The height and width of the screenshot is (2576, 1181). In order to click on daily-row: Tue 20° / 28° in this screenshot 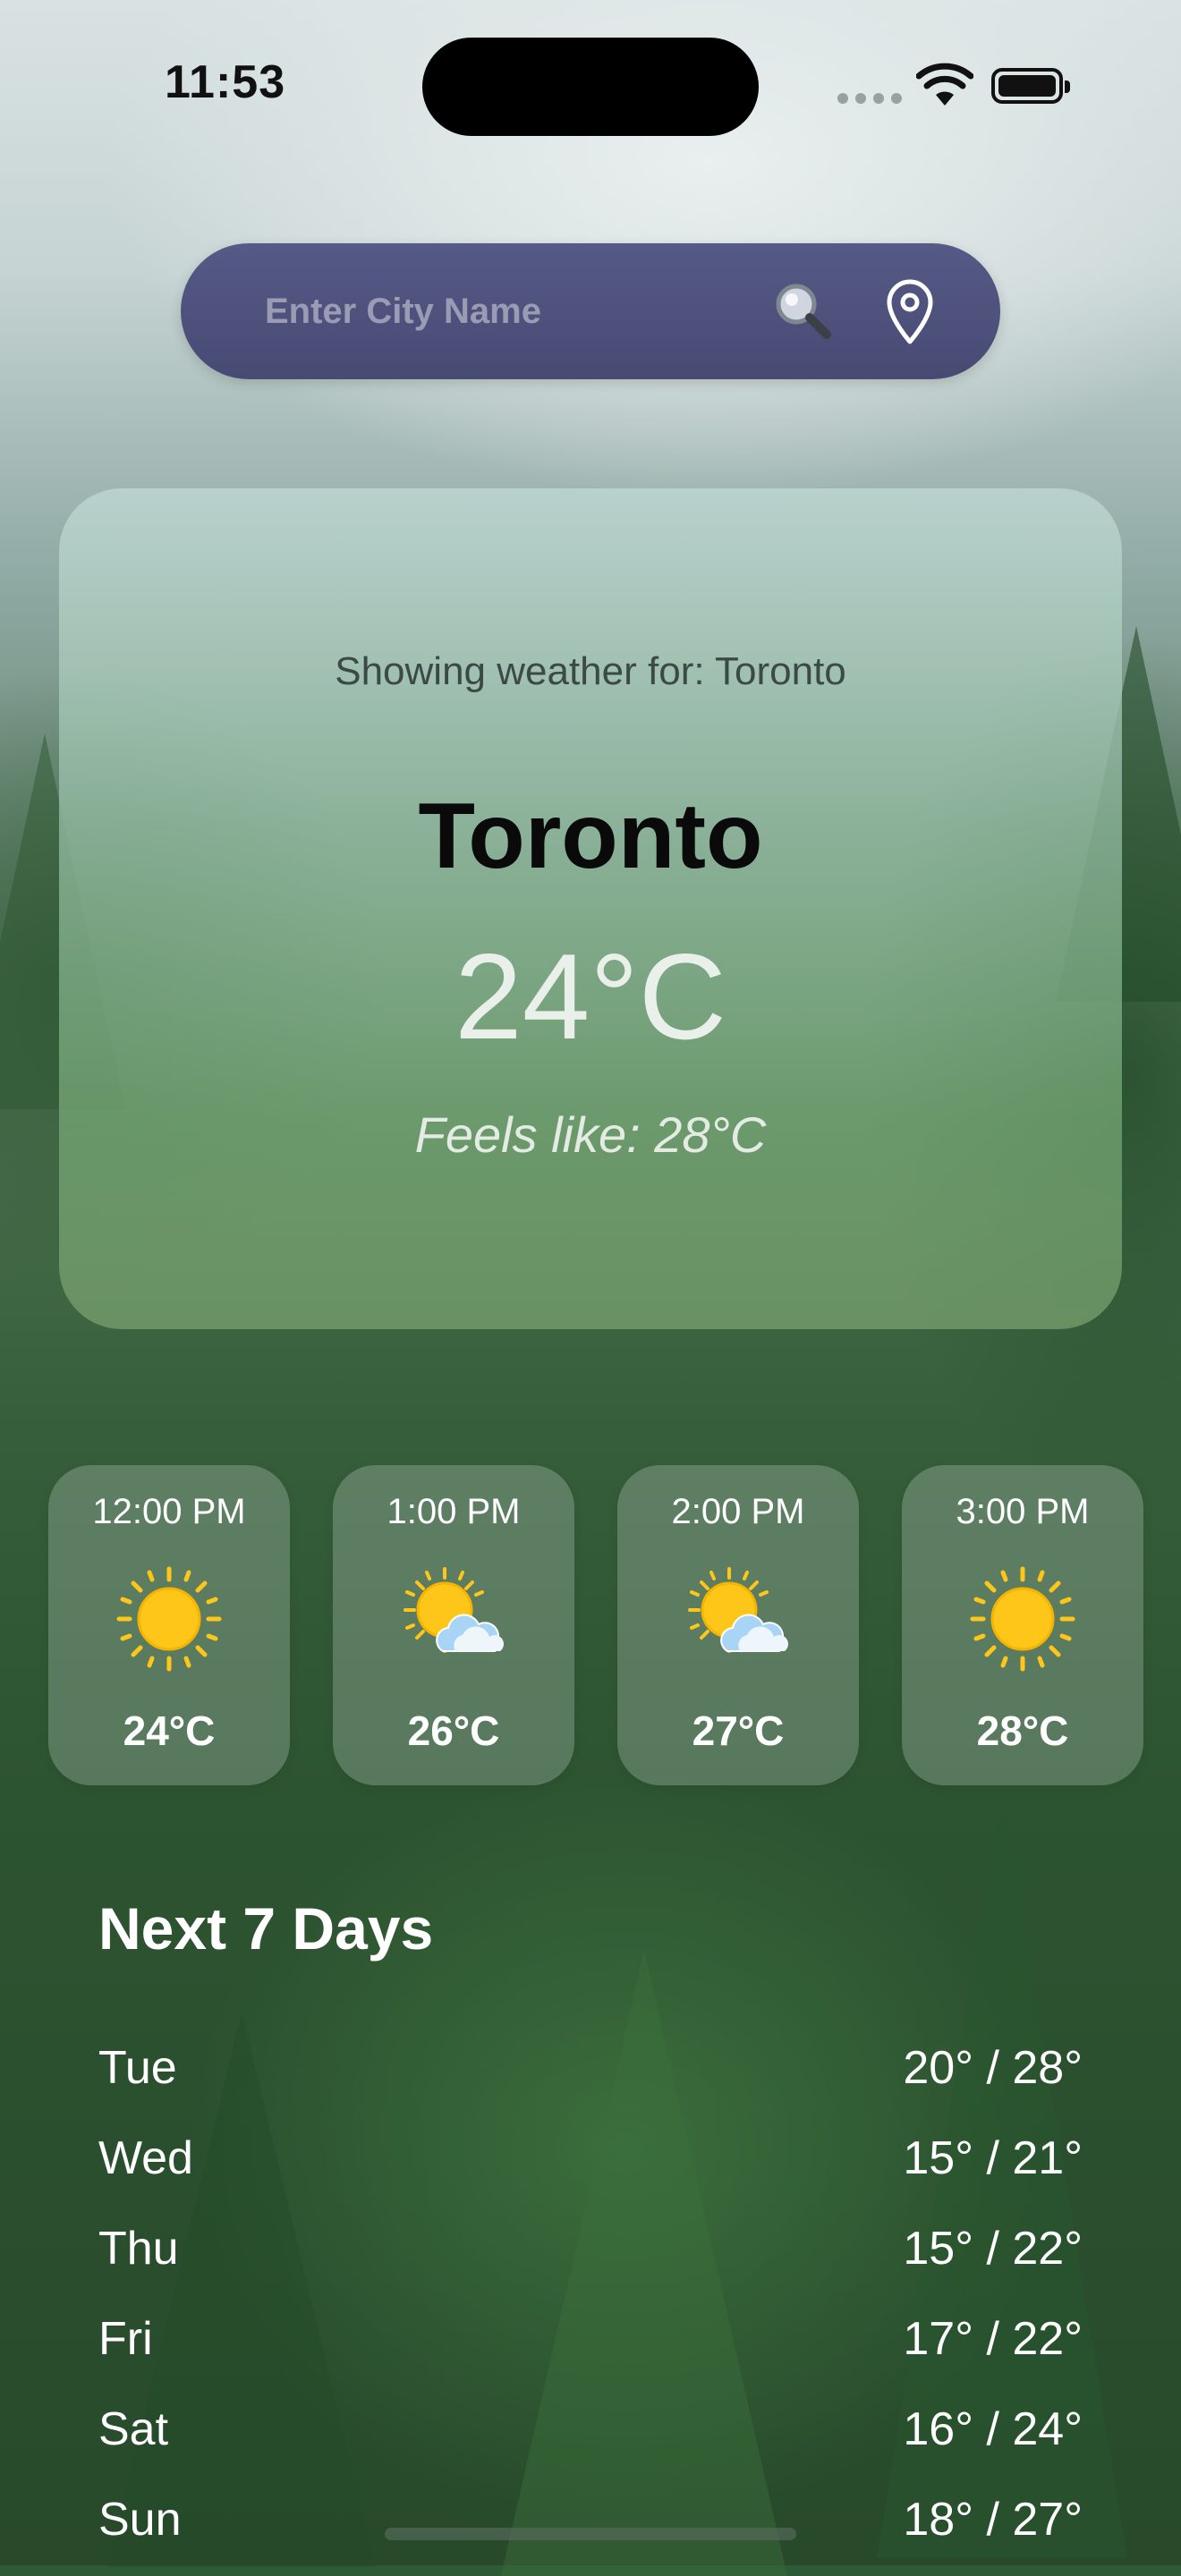, I will do `click(590, 2077)`.